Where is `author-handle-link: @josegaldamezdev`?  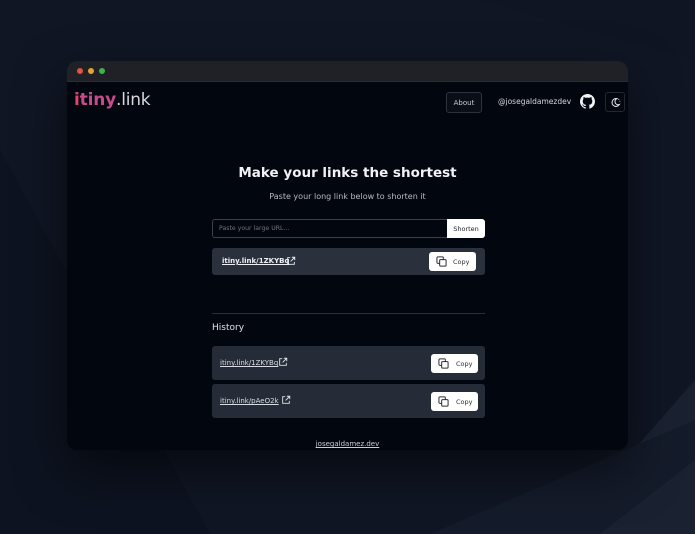 author-handle-link: @josegaldamezdev is located at coordinates (534, 101).